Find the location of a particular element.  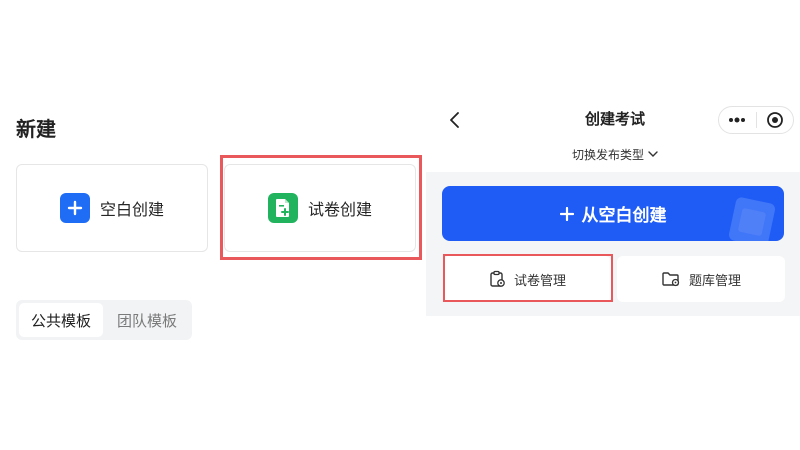

tab-public-templates: 公共模板 is located at coordinates (61, 320).